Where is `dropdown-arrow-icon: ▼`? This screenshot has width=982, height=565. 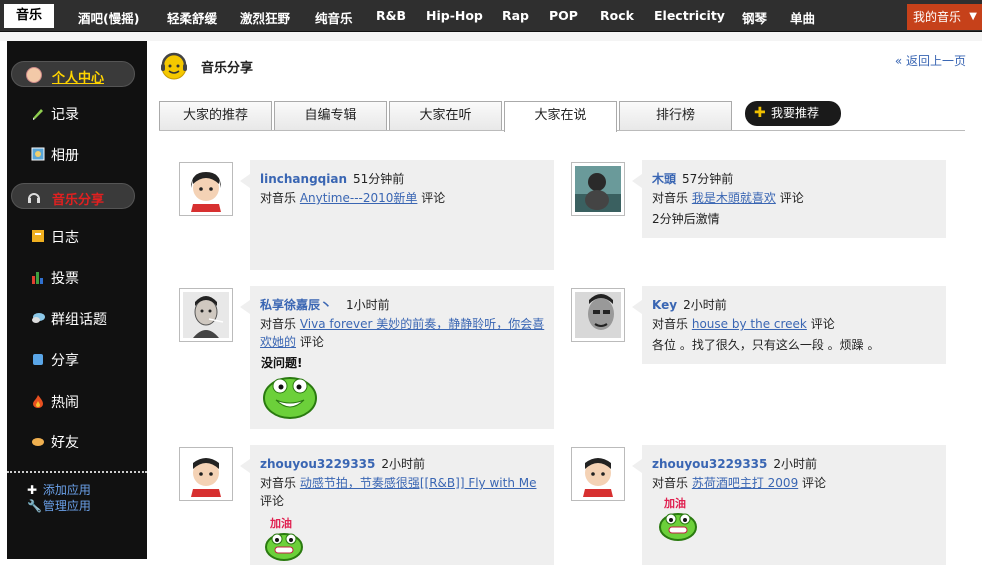
dropdown-arrow-icon: ▼ is located at coordinates (973, 16).